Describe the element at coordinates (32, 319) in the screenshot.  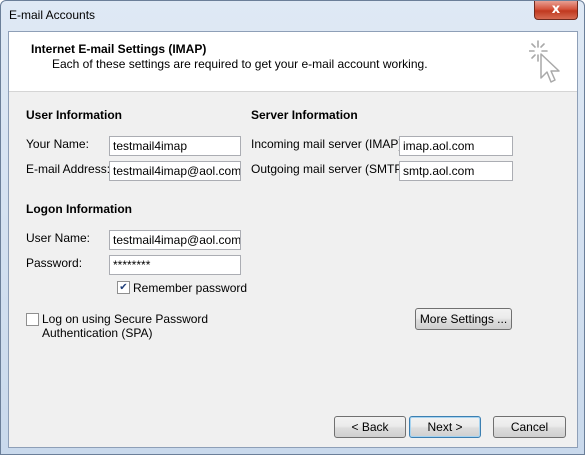
I see `spa-checkbox` at that location.